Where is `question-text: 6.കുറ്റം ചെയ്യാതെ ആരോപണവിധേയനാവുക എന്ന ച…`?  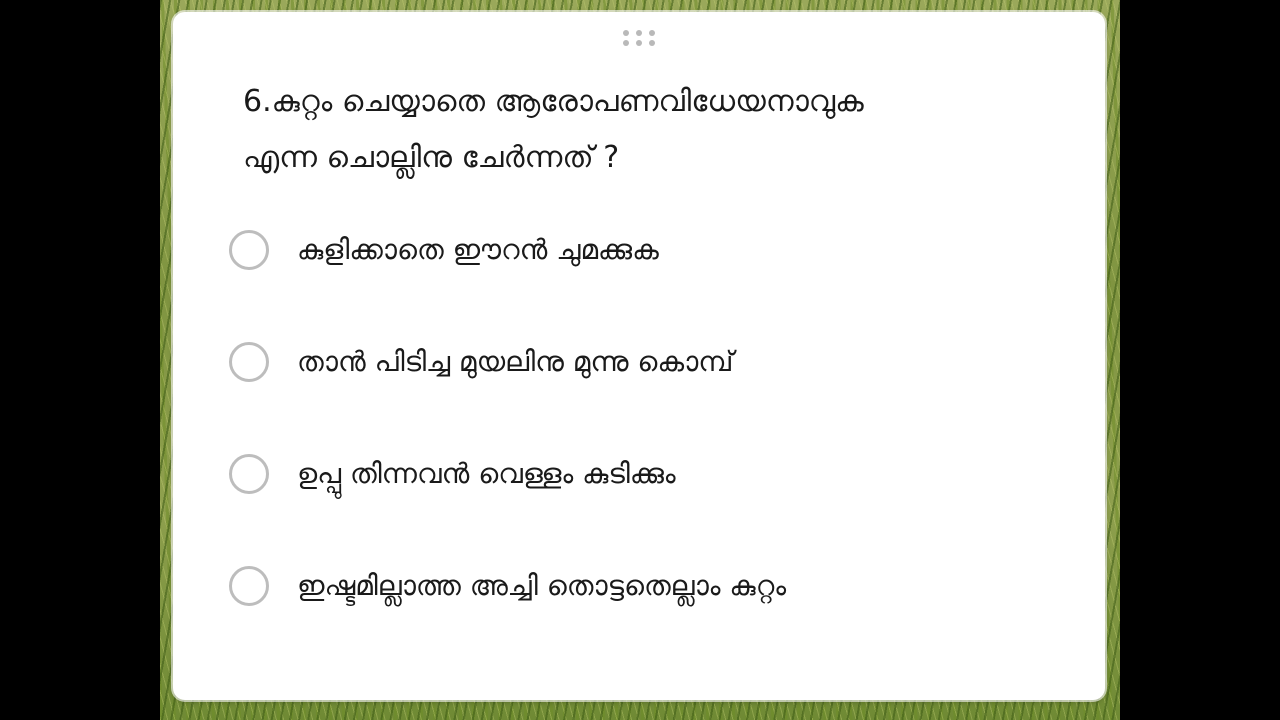 question-text: 6.കുറ്റം ചെയ്യാതെ ആരോപണവിധേയനാവുക എന്ന ച… is located at coordinates (653, 130).